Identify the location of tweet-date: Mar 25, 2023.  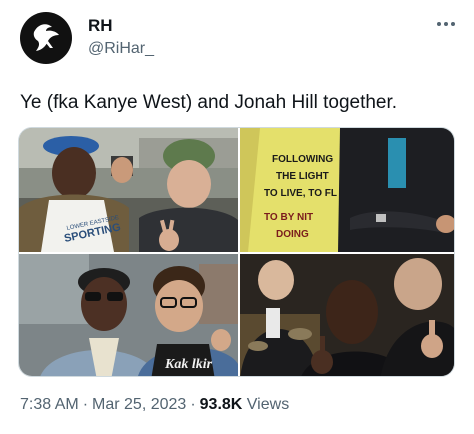
(139, 404).